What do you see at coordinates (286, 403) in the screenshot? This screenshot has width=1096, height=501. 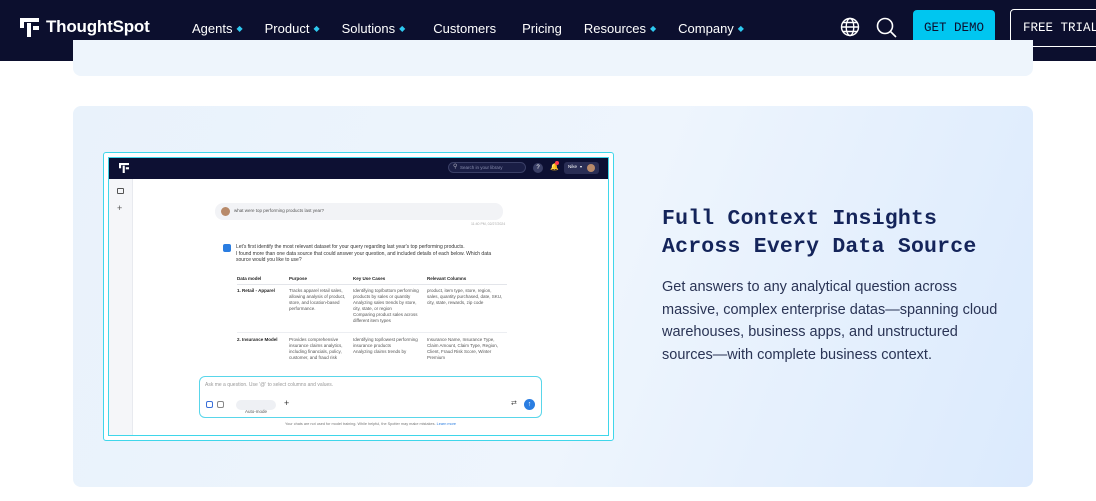 I see `add-icon: +` at bounding box center [286, 403].